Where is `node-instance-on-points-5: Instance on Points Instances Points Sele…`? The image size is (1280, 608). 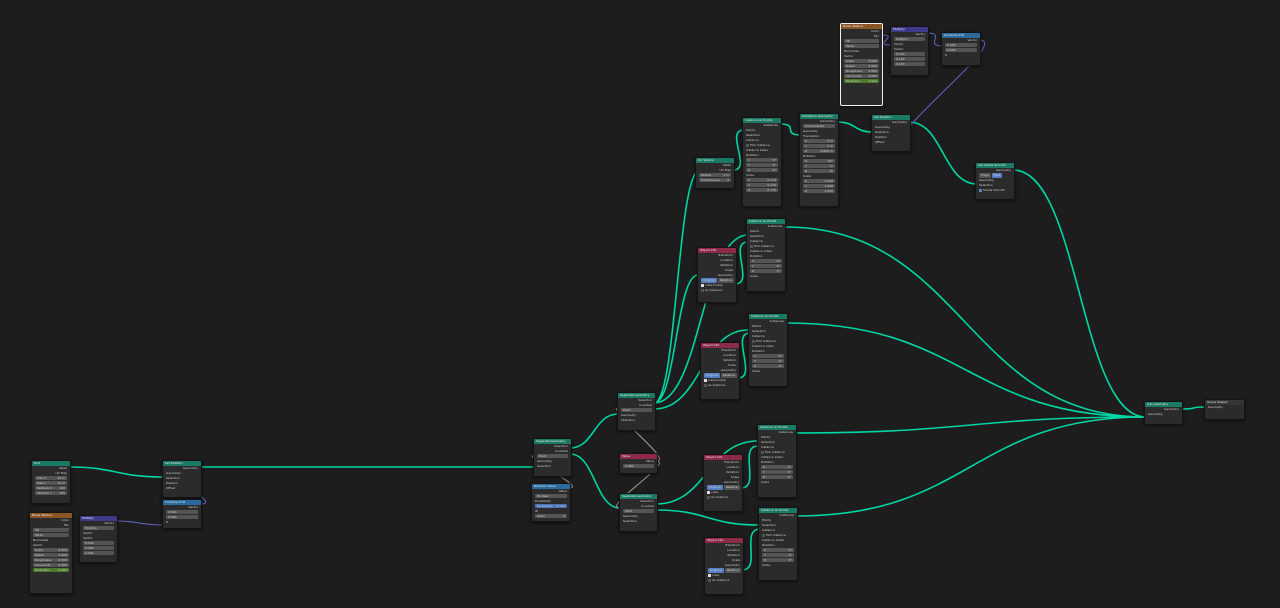
node-instance-on-points-5: Instance on Points Instances Points Sele… is located at coordinates (778, 544).